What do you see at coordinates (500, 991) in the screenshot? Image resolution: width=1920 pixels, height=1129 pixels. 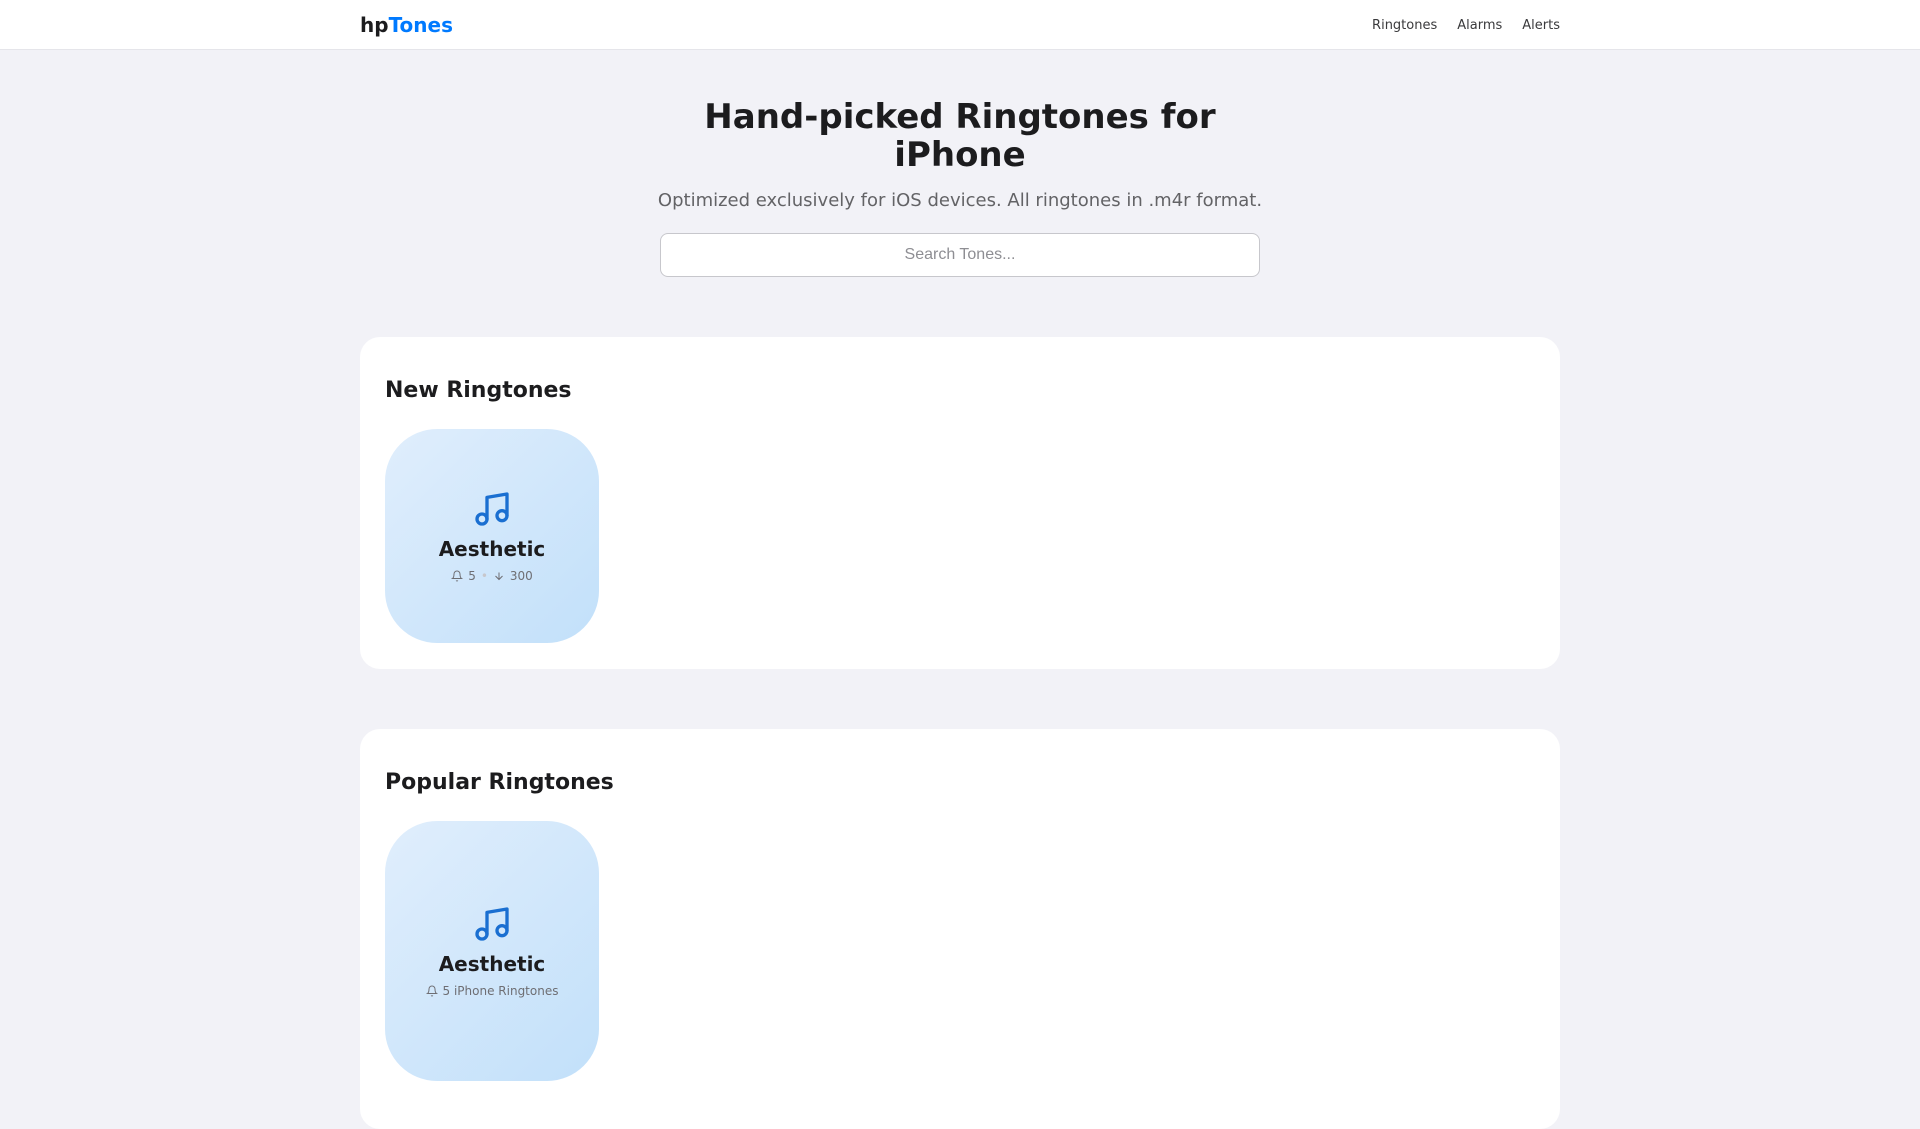 I see `tone-count-label: 5 iPhone Ringtones` at bounding box center [500, 991].